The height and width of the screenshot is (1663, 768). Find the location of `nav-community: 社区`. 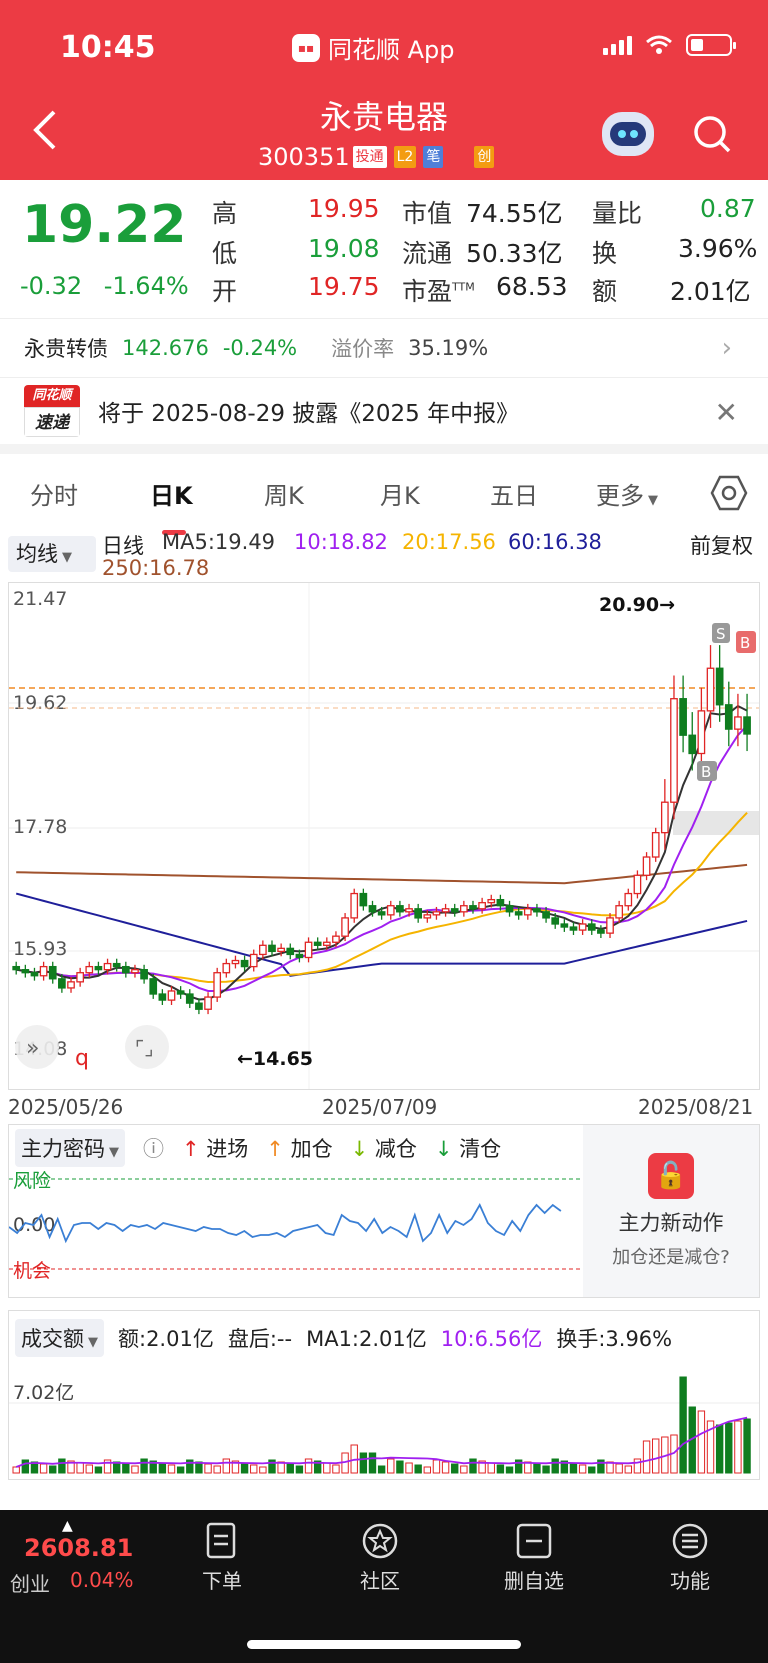

nav-community: 社区 is located at coordinates (380, 1558).